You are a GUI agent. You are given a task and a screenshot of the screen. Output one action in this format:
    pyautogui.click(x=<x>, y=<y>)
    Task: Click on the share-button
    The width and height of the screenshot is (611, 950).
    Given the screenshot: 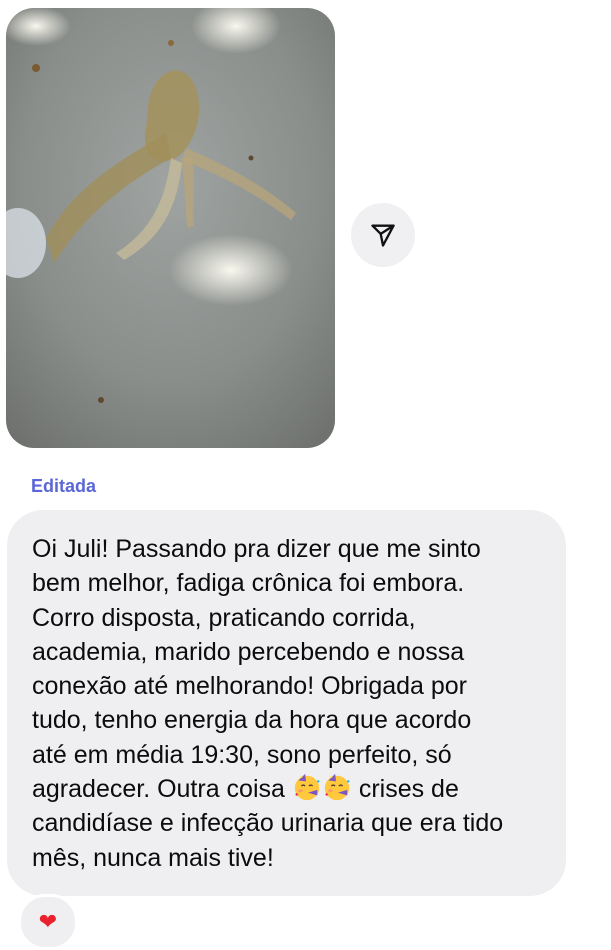 What is the action you would take?
    pyautogui.click(x=383, y=235)
    